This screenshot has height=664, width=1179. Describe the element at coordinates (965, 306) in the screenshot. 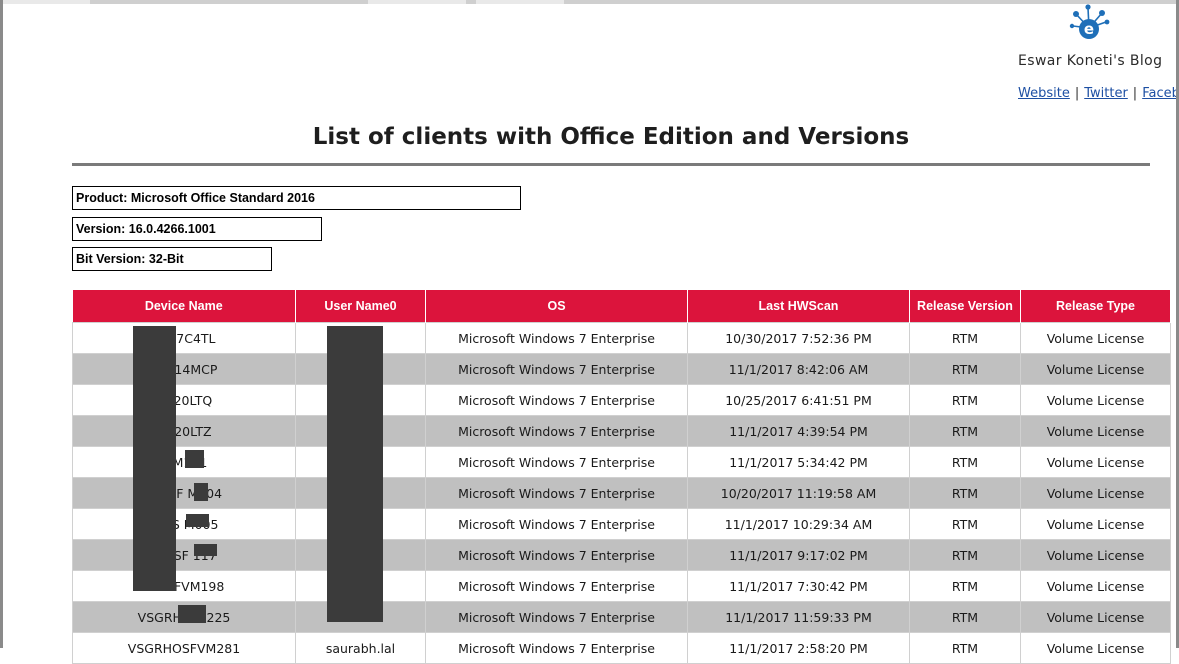

I see `column-header-release-version: Release Version` at that location.